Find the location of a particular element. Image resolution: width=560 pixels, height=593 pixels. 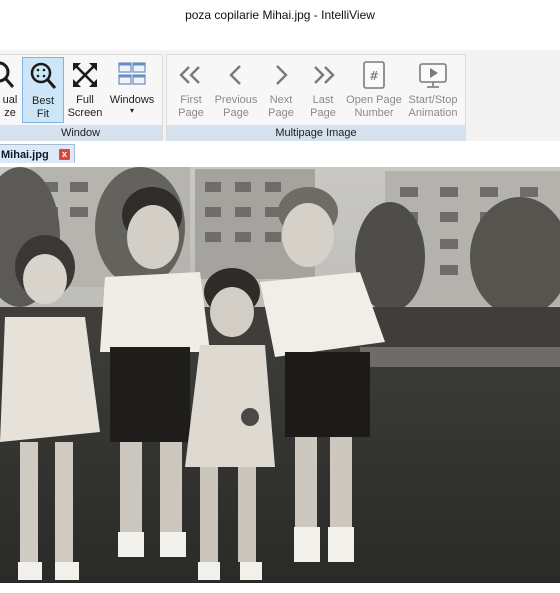

next-page-button: Next Page is located at coordinates (281, 89).